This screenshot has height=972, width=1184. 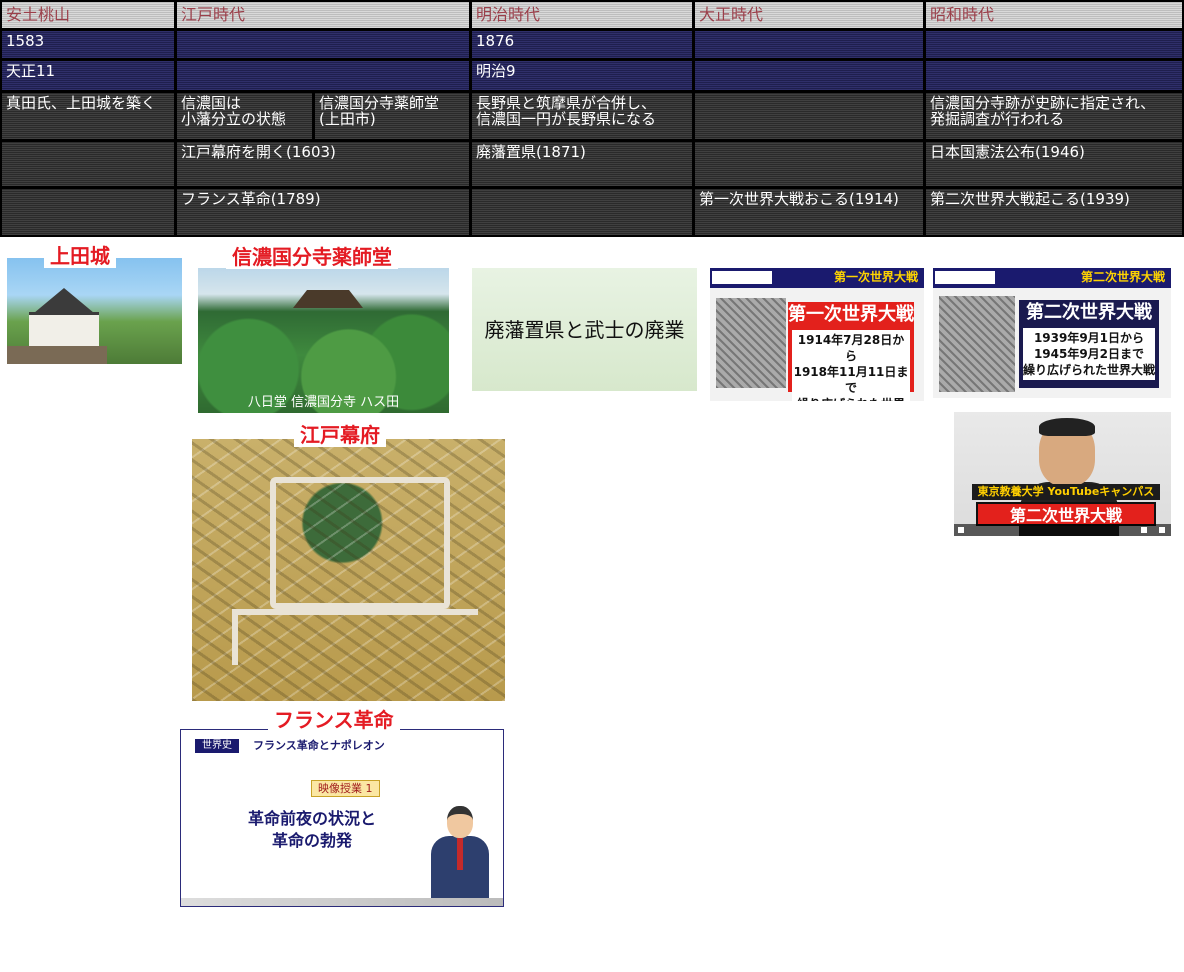 I want to click on header-showa: 昭和時代, so click(x=1054, y=15).